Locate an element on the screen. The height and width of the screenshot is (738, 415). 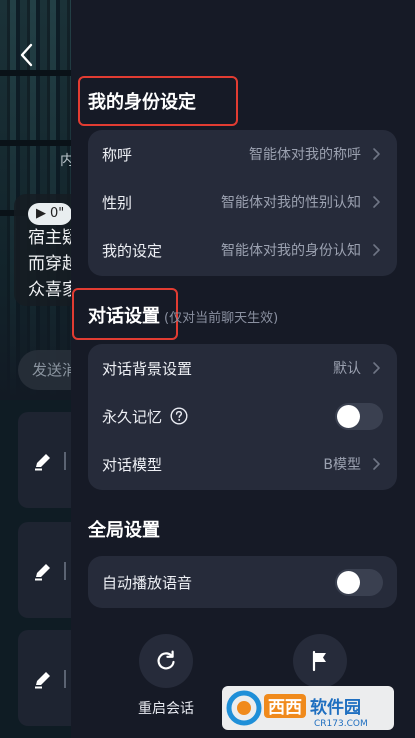
svg-text: 软件园 is located at coordinates (335, 707).